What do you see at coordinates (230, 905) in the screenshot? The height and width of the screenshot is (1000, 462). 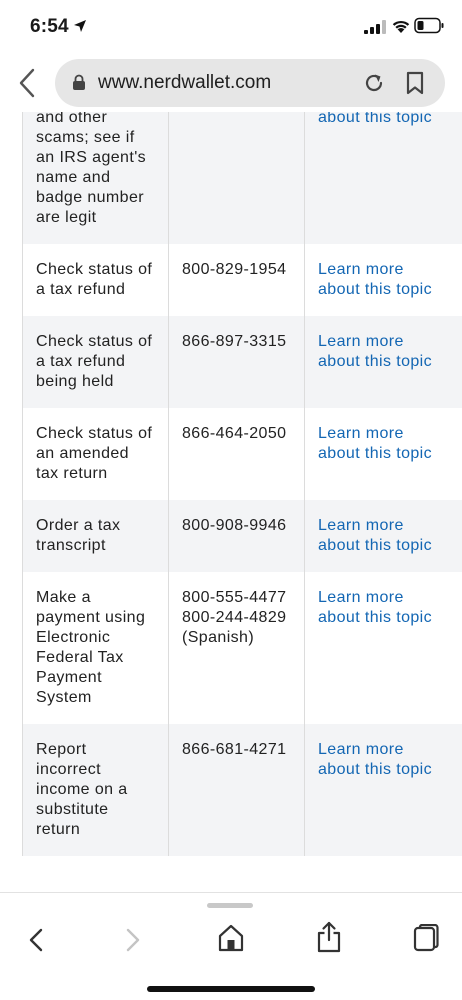 I see `sheet-grabber` at bounding box center [230, 905].